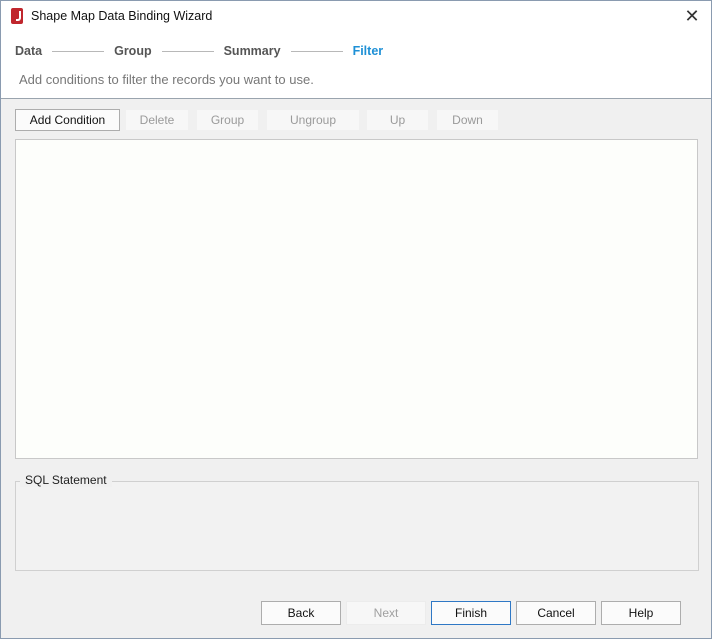 This screenshot has height=639, width=712. Describe the element at coordinates (17, 16) in the screenshot. I see `app-icon` at that location.